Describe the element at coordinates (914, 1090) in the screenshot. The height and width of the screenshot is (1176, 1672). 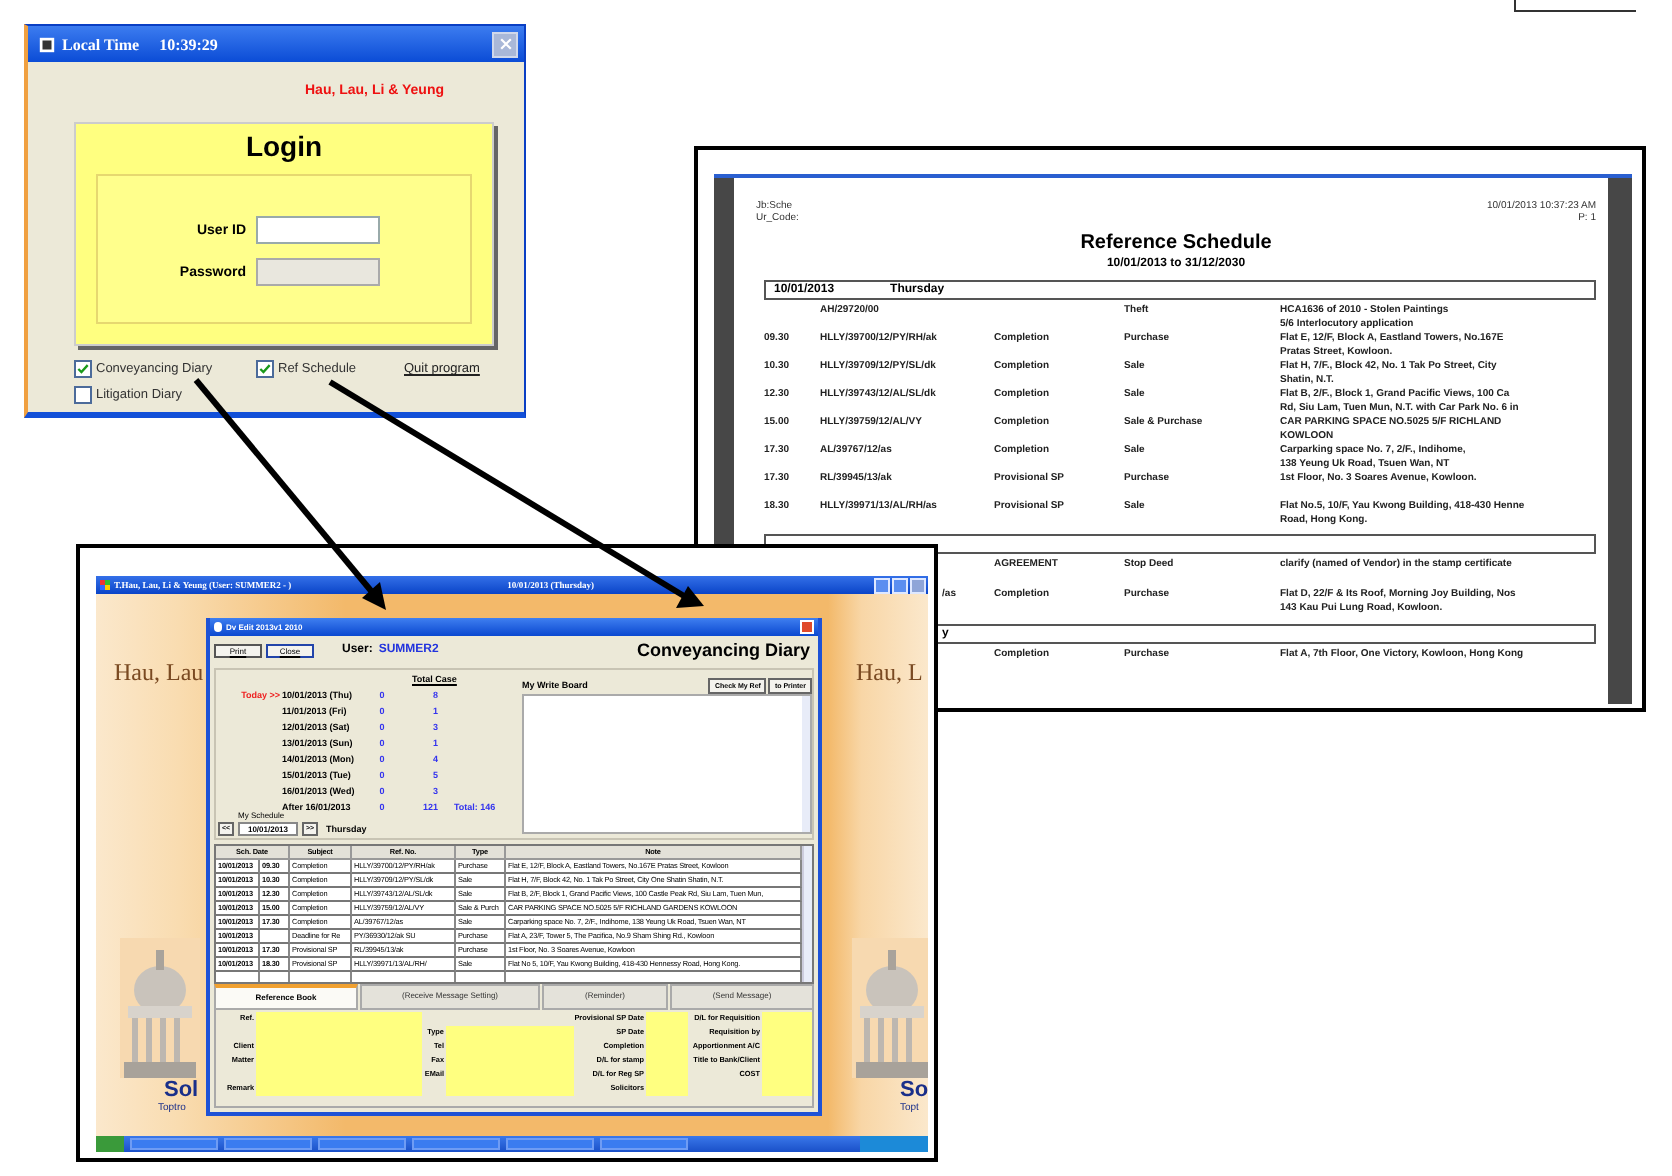
I see `brand-name: So` at that location.